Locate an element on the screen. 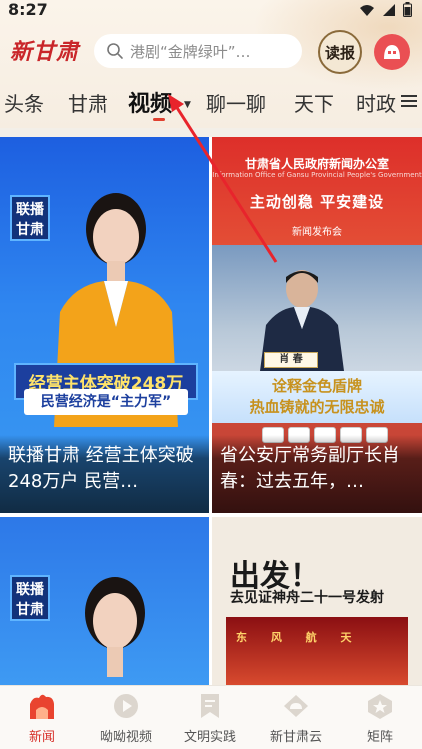  news-anchor-image is located at coordinates (115, 627).